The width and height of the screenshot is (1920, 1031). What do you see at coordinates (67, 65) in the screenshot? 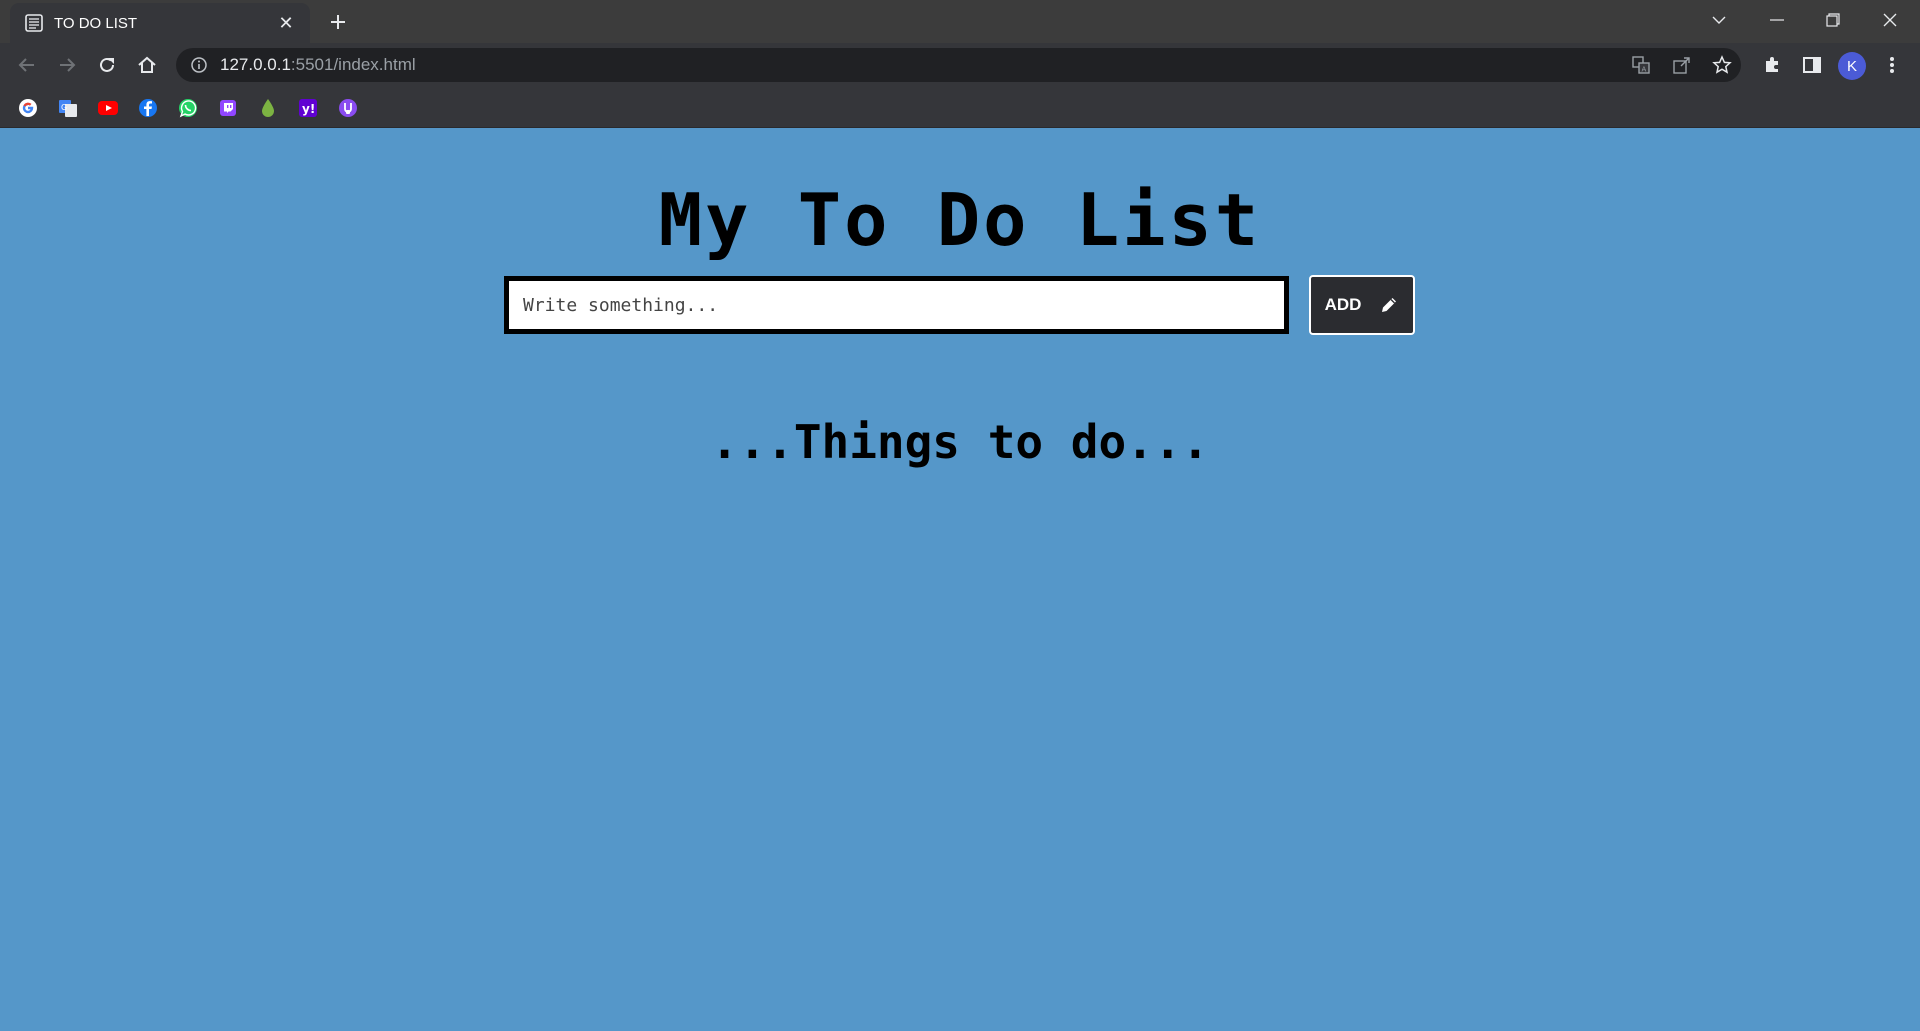
I see `forward-icon` at bounding box center [67, 65].